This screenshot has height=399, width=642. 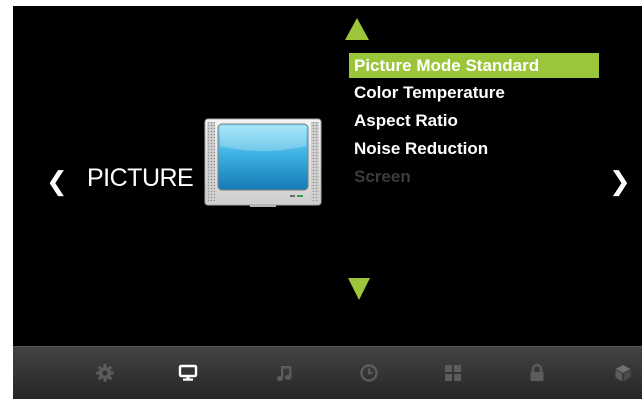 What do you see at coordinates (359, 289) in the screenshot?
I see `scroll-down-arrow` at bounding box center [359, 289].